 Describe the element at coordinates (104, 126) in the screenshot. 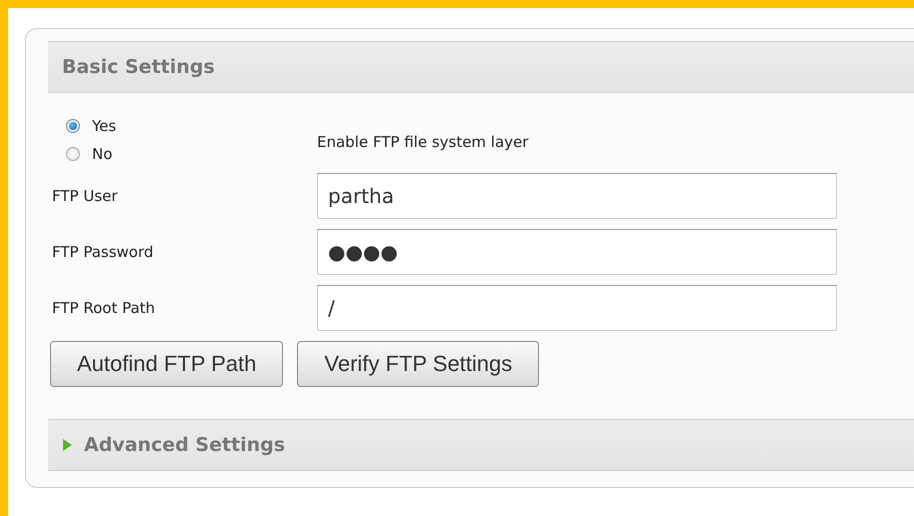

I see `radio-label: Yes` at that location.